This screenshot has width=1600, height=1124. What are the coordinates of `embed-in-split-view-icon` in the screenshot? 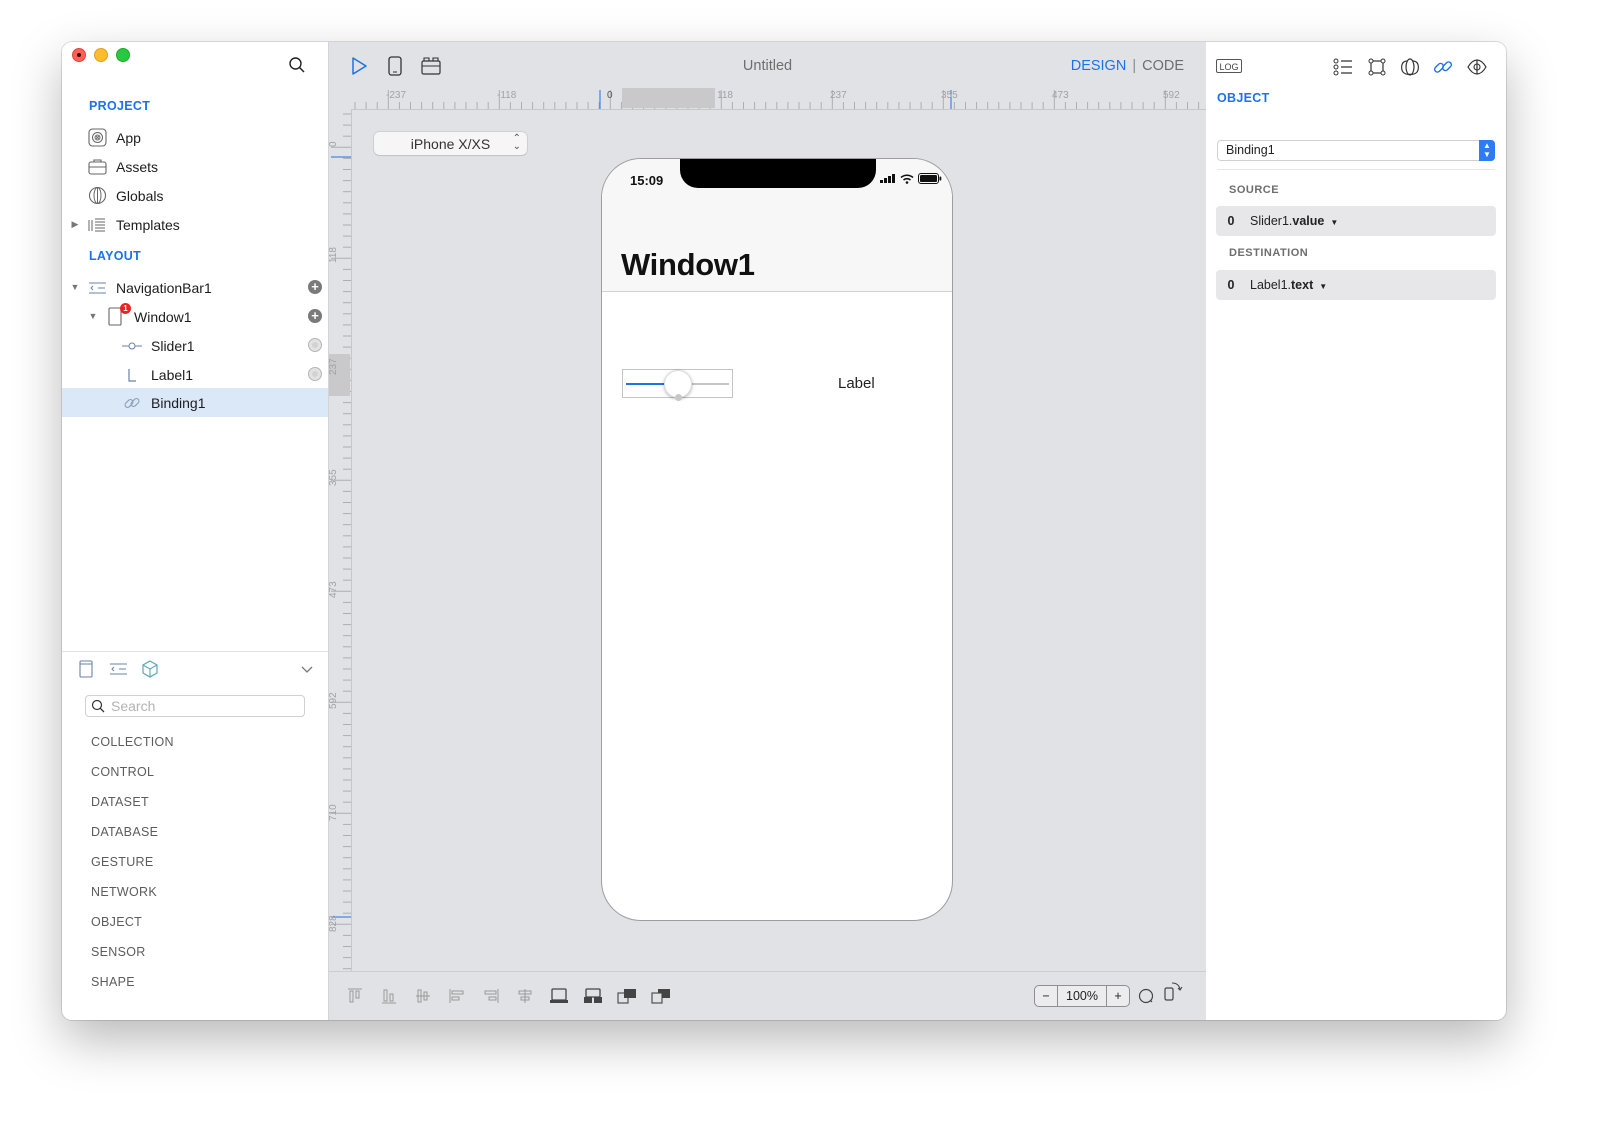 It's located at (593, 996).